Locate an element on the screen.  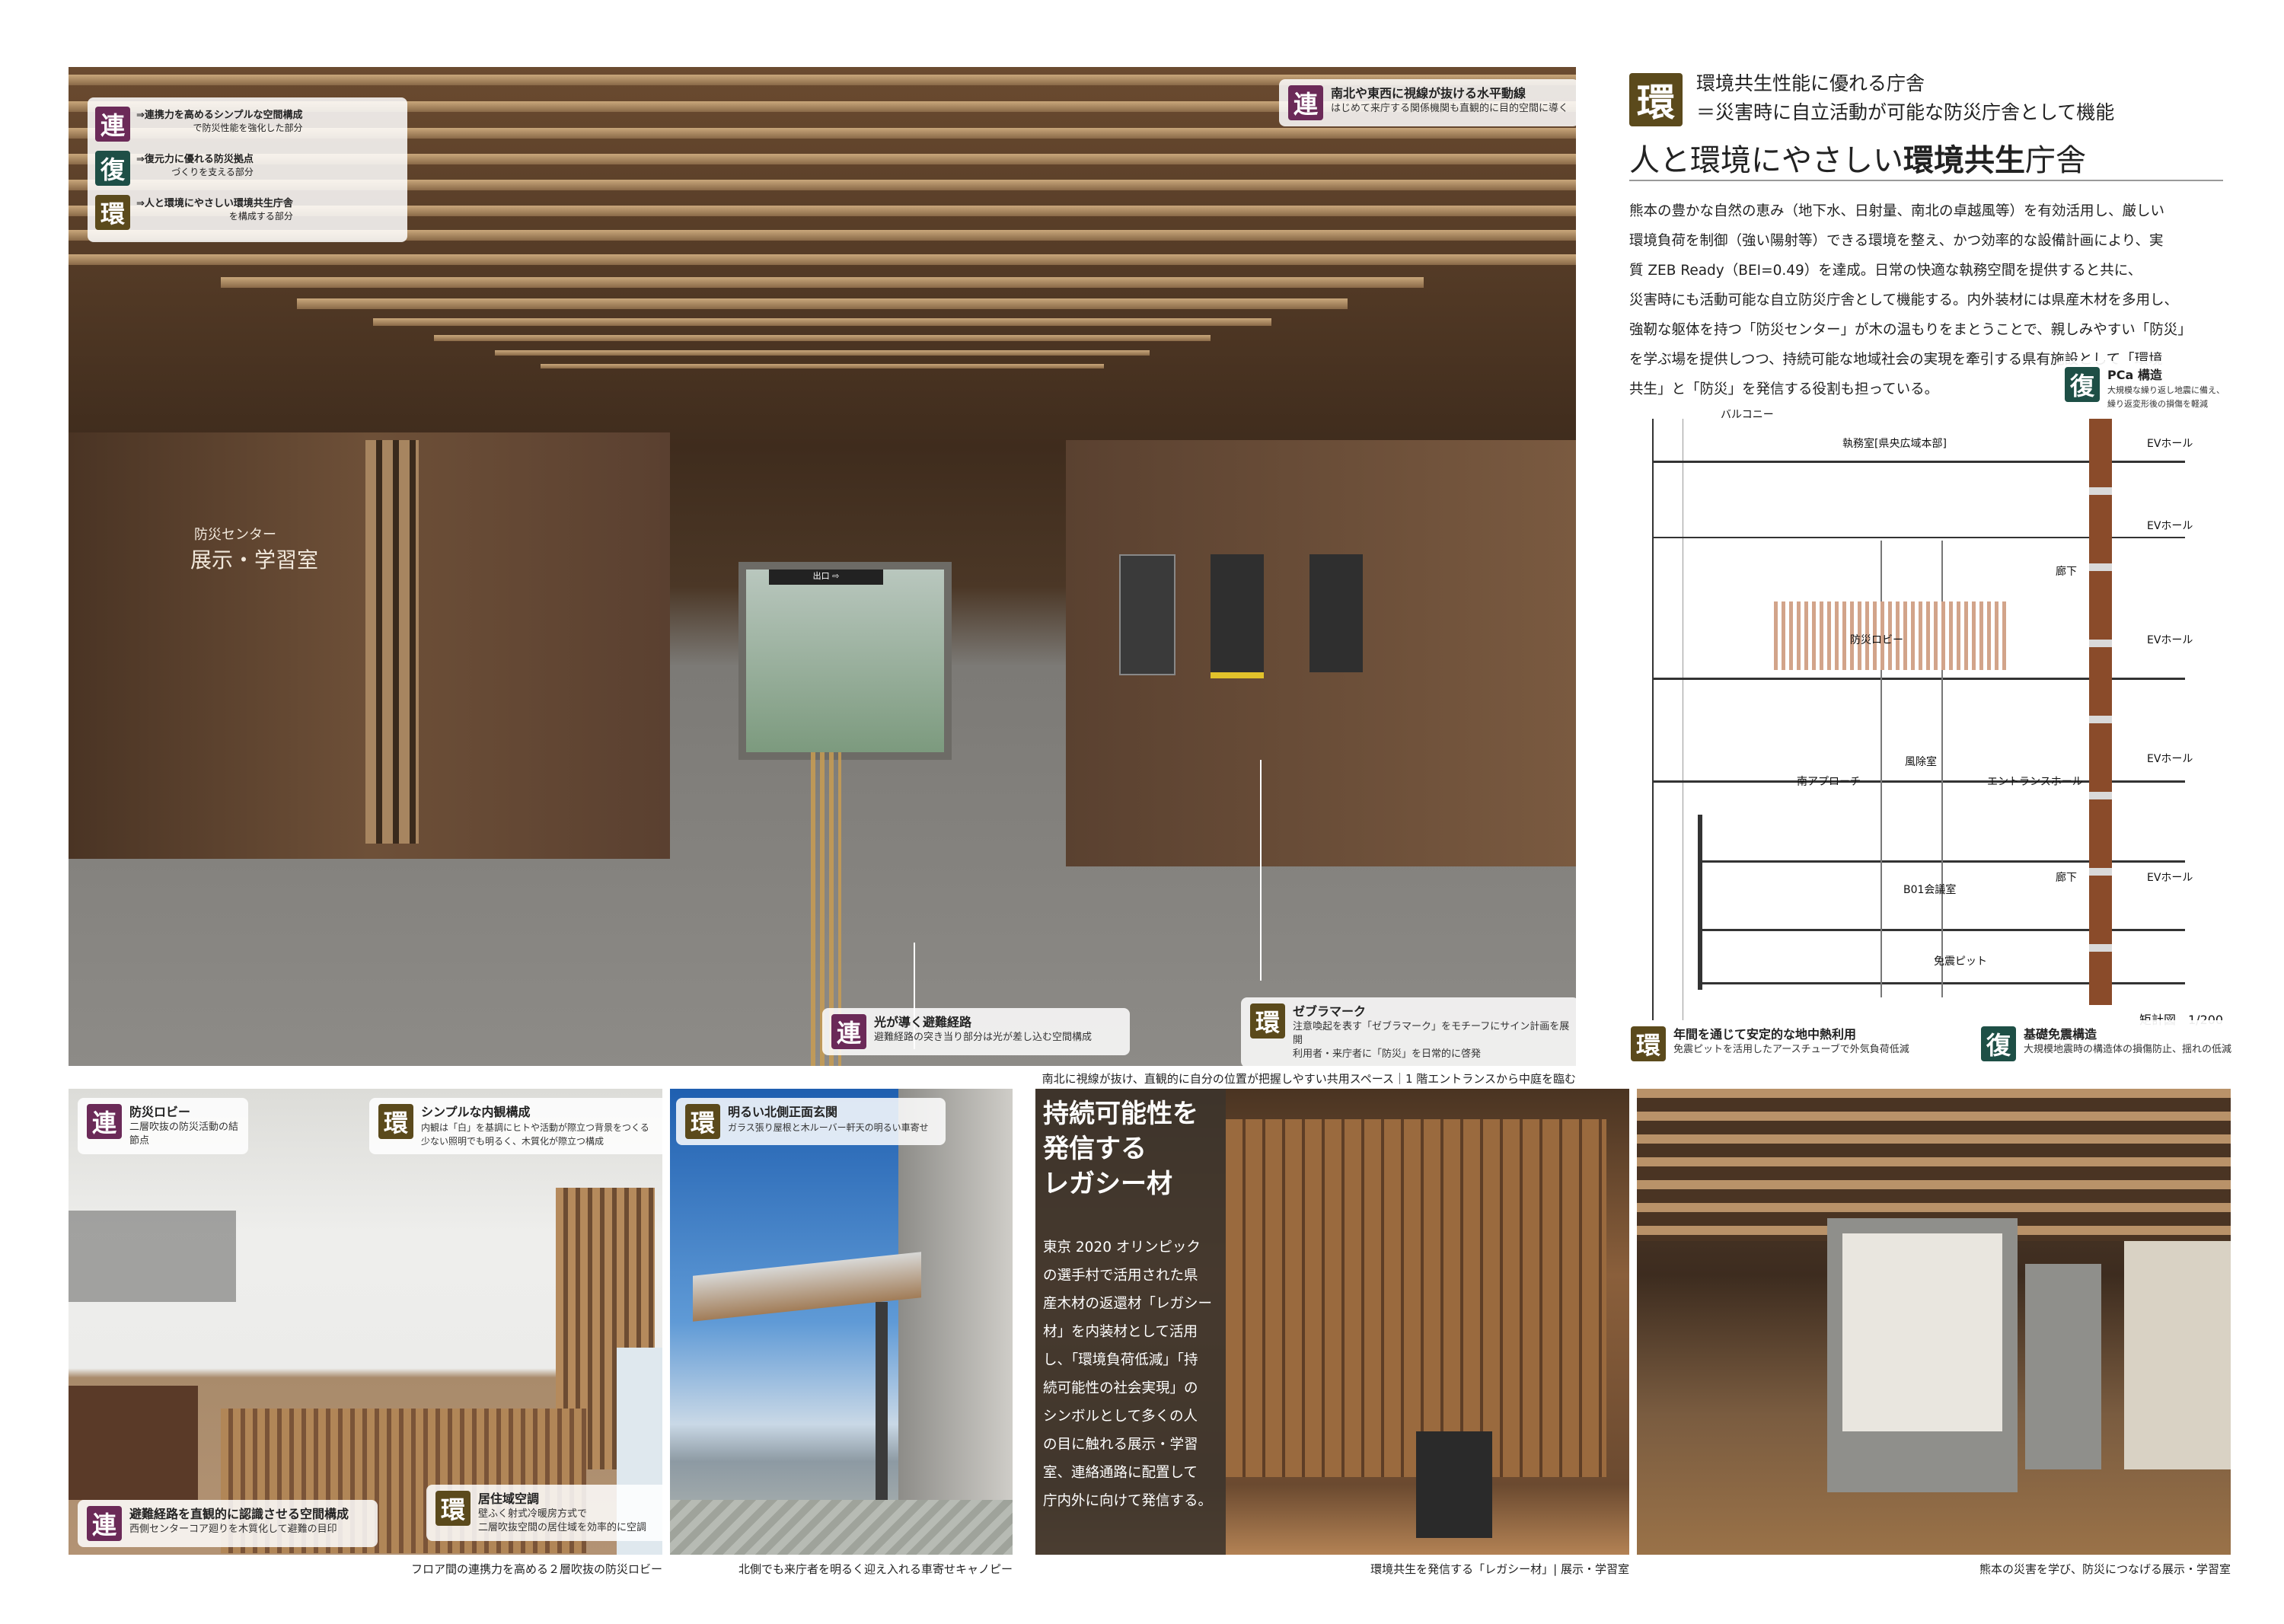
title-pre: 人と環境にやさしい is located at coordinates (1766, 160).